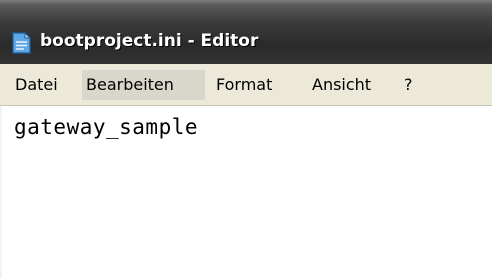 This screenshot has width=492, height=278. I want to click on menu-ansicht: Ansicht, so click(341, 85).